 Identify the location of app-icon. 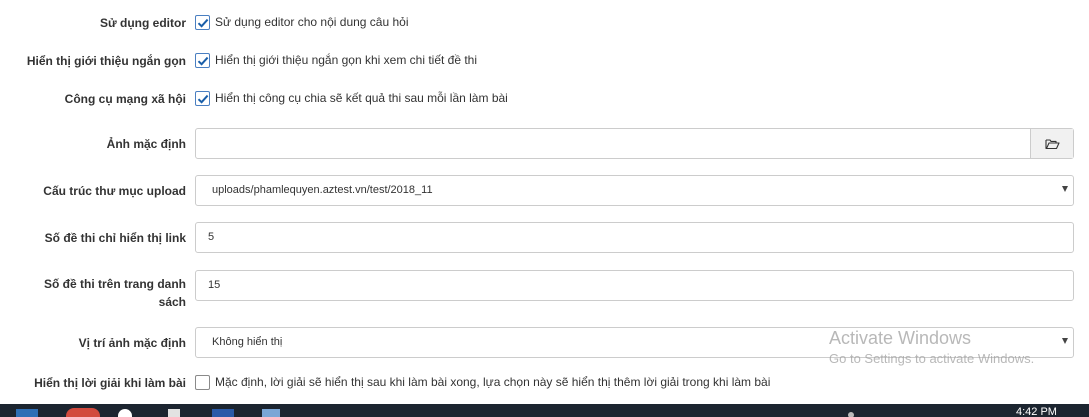
(174, 413).